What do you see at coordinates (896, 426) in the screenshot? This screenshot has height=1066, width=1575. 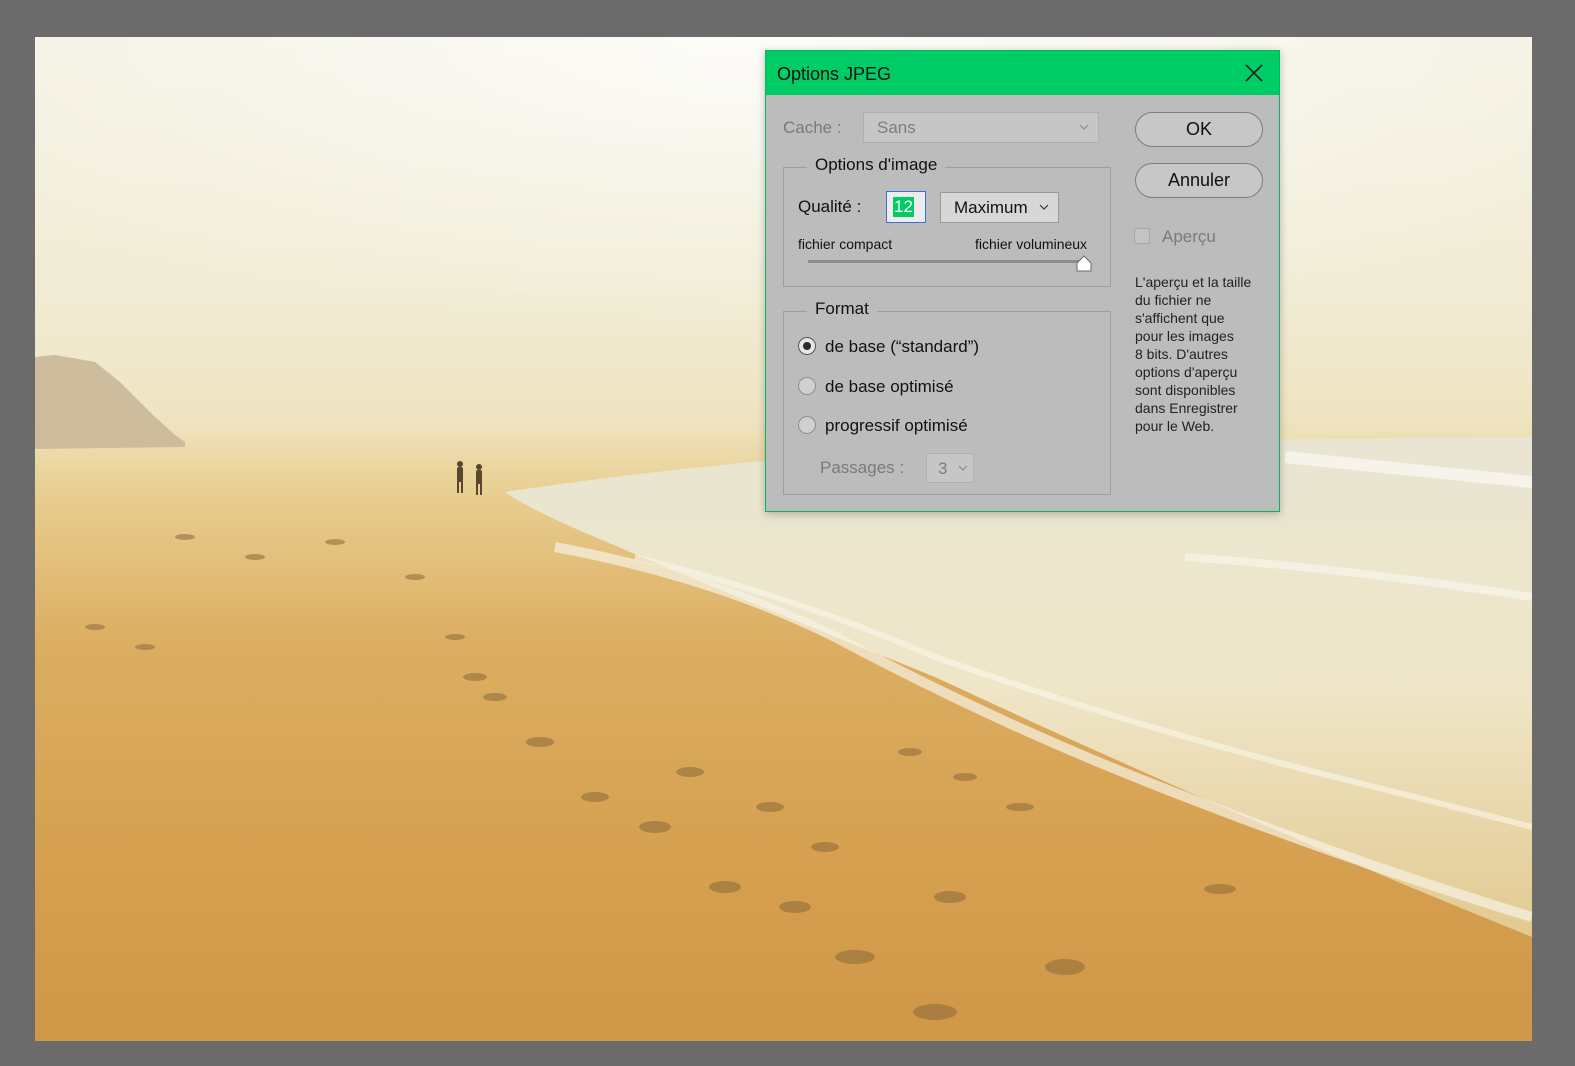 I see `format-option-progressive: progressif optimisé` at bounding box center [896, 426].